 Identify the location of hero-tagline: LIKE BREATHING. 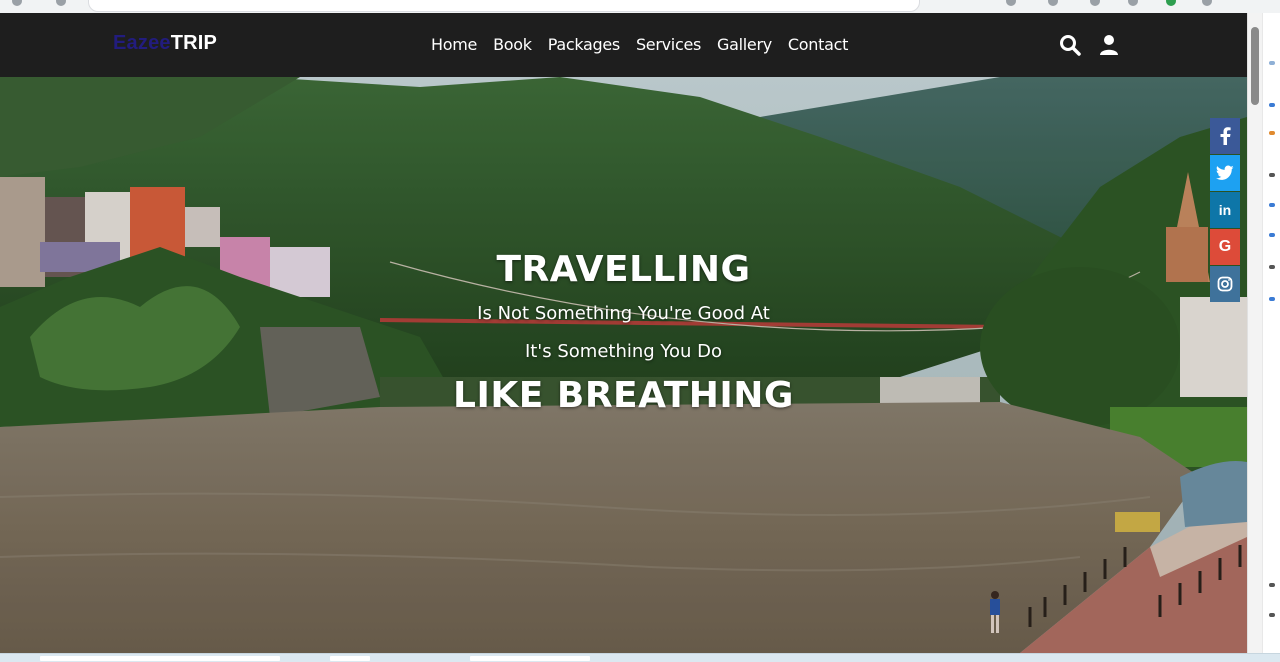
(623, 395).